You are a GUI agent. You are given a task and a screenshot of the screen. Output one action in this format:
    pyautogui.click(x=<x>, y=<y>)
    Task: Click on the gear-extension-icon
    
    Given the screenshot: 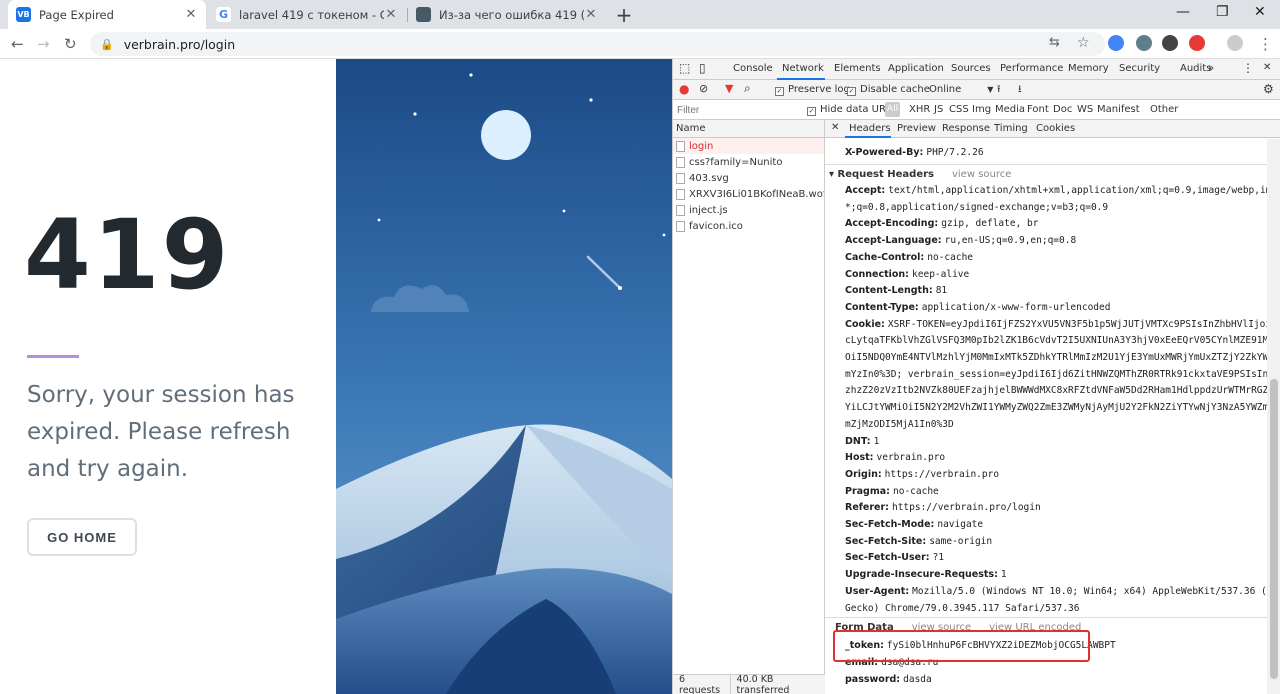 What is the action you would take?
    pyautogui.click(x=1170, y=43)
    